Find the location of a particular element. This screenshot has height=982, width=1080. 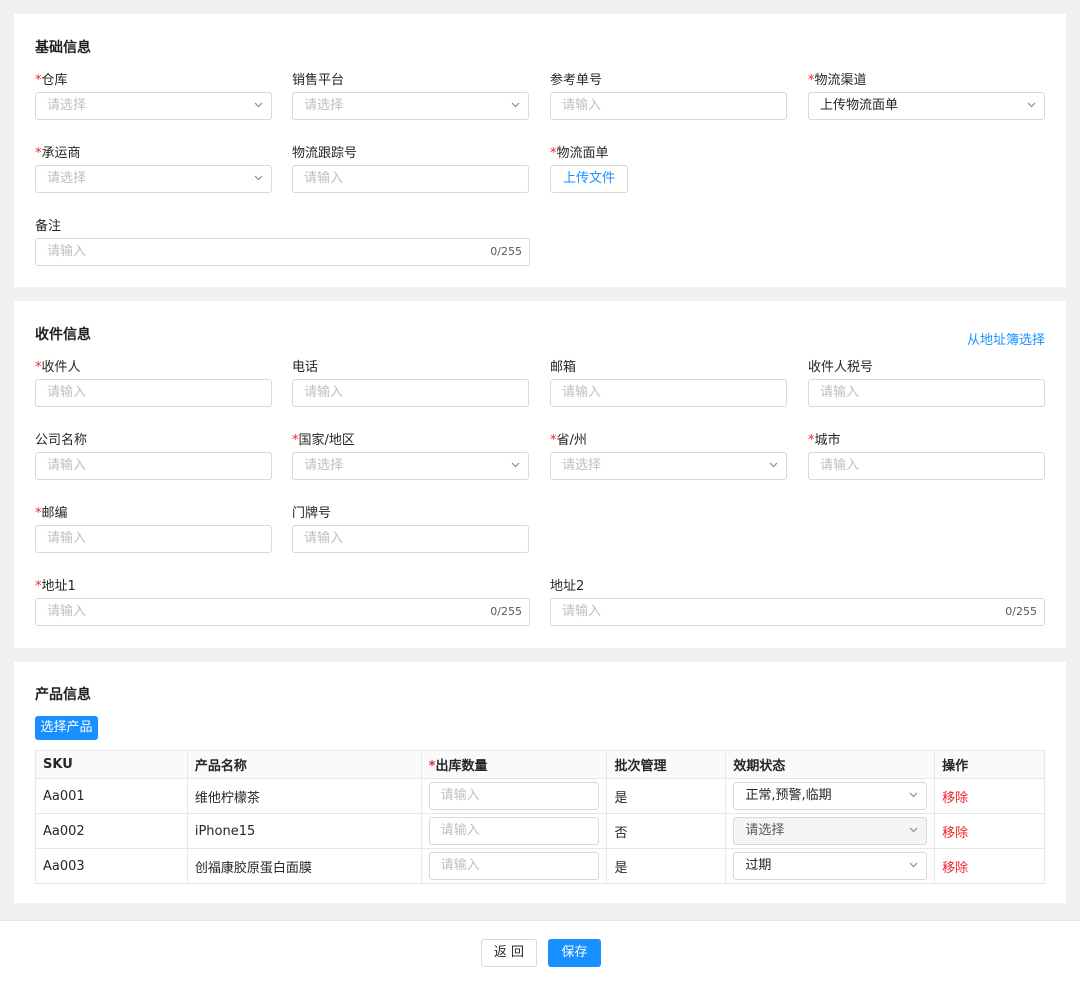

address1-label: *地址1 is located at coordinates (55, 586).